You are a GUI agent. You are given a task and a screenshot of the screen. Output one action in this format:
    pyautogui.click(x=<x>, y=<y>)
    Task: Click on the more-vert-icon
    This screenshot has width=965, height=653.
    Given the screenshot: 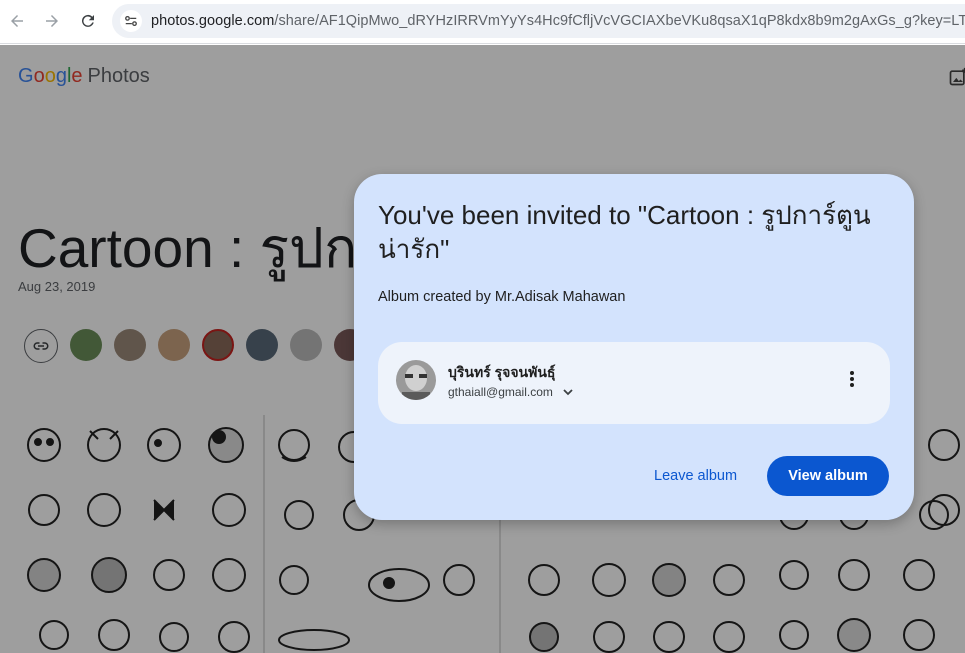 What is the action you would take?
    pyautogui.click(x=852, y=379)
    